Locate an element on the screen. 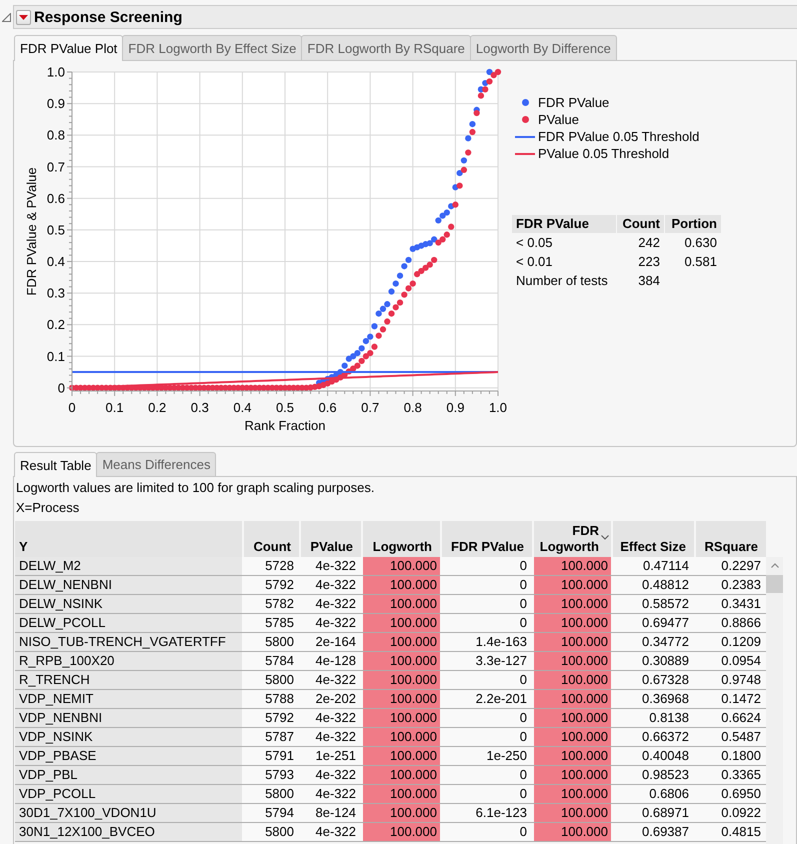 The image size is (797, 844). table-cell-text: 5800 is located at coordinates (279, 794).